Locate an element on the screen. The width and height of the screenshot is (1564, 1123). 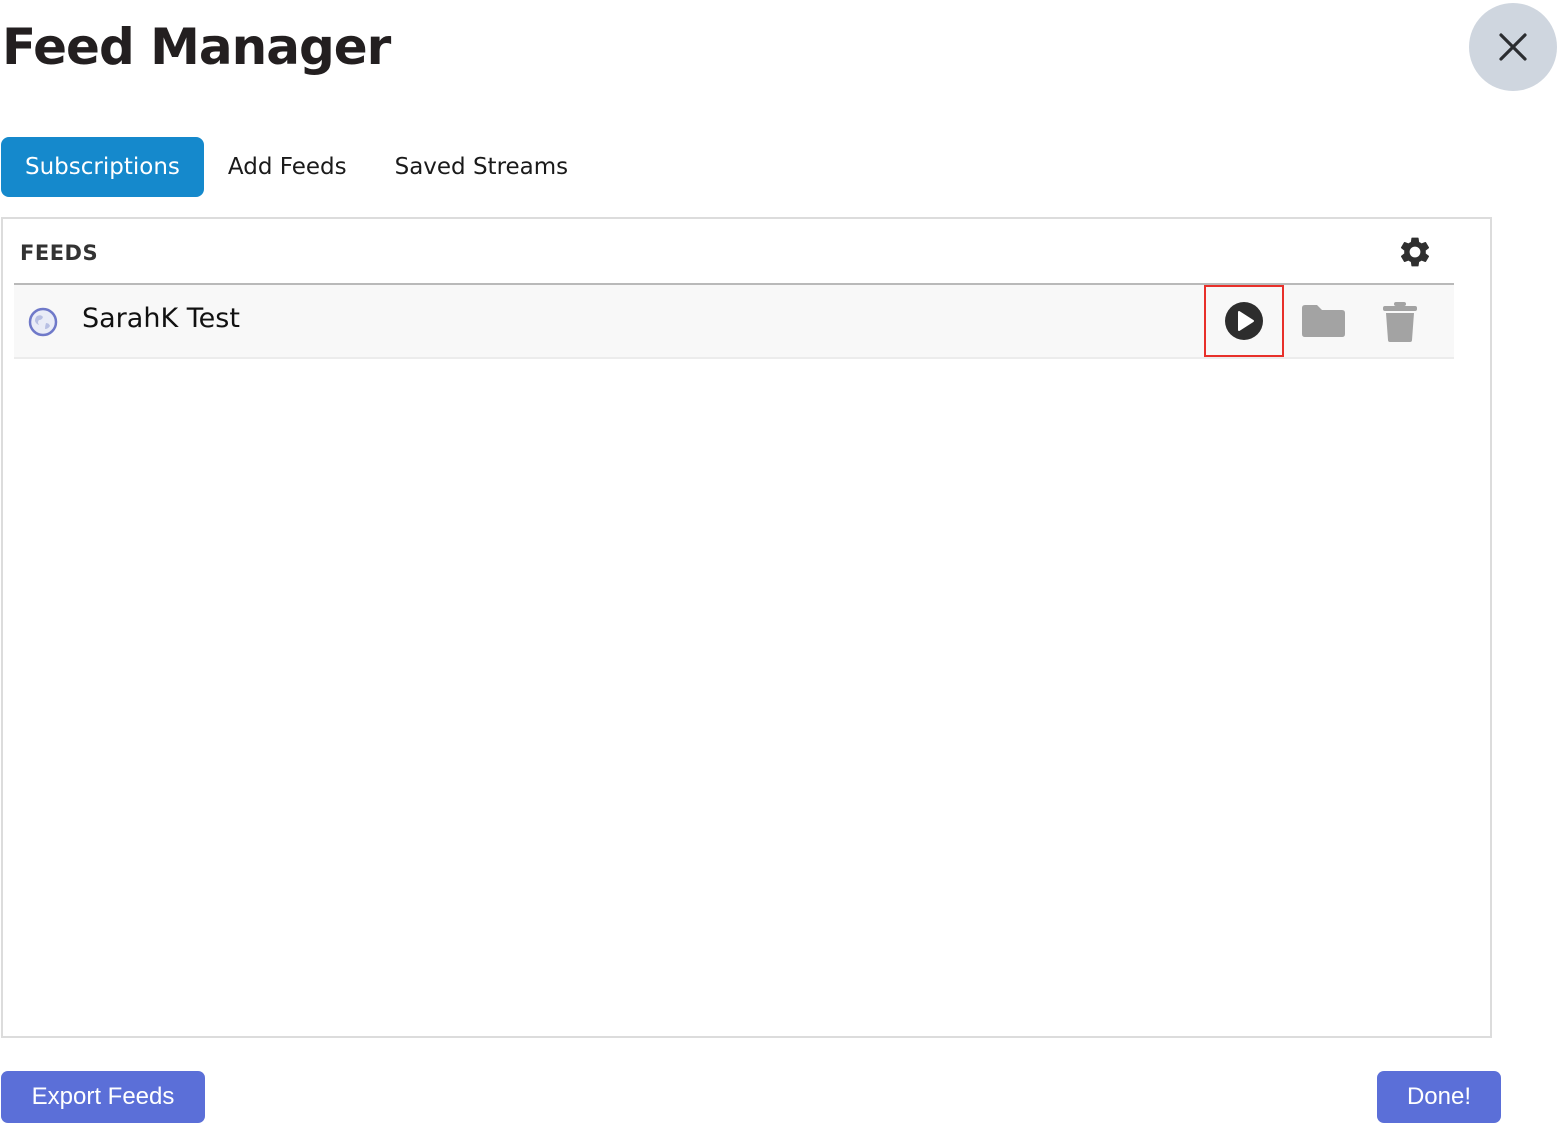
feed-name: SarahK Test is located at coordinates (161, 318).